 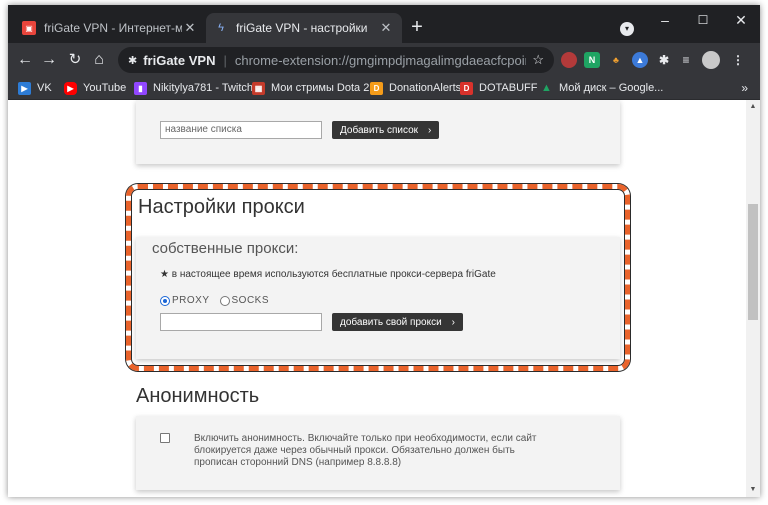 I want to click on site-name: friGate VPN, so click(x=179, y=60).